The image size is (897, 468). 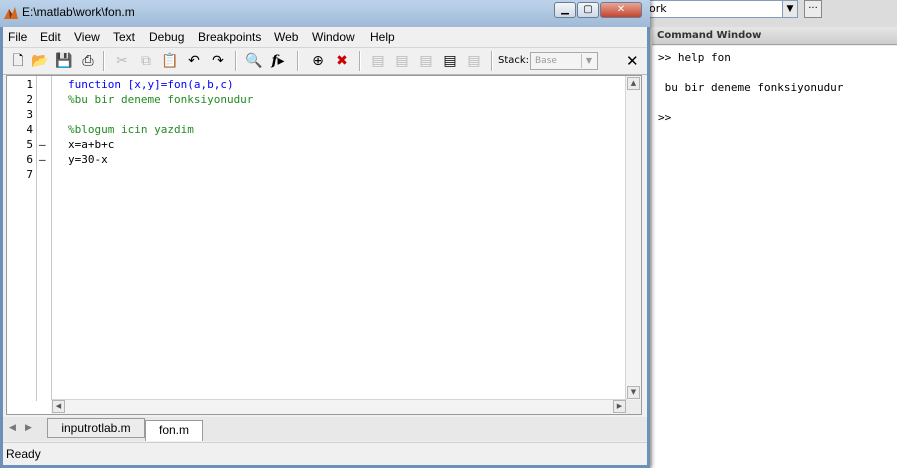 I want to click on line-number: 2, so click(x=29, y=99).